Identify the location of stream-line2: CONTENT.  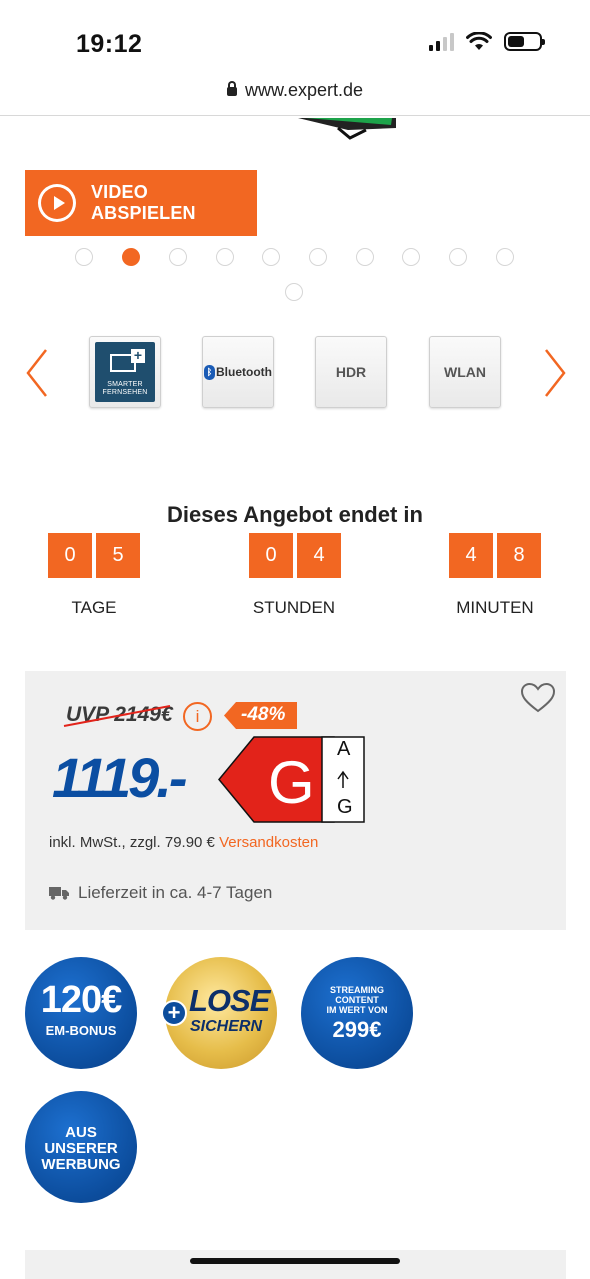
(357, 1000).